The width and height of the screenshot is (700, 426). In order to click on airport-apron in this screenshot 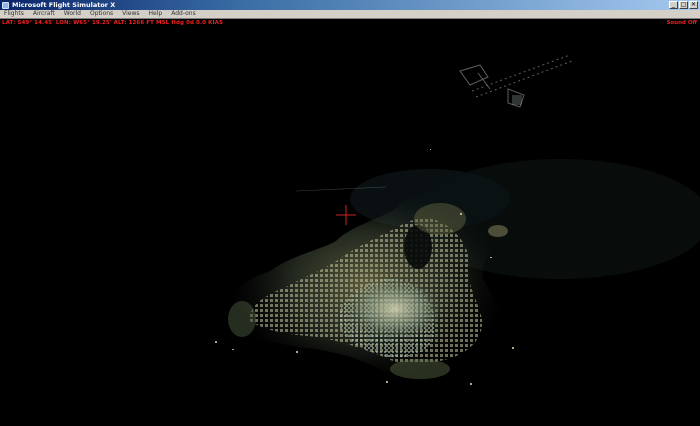, I will do `click(517, 100)`.